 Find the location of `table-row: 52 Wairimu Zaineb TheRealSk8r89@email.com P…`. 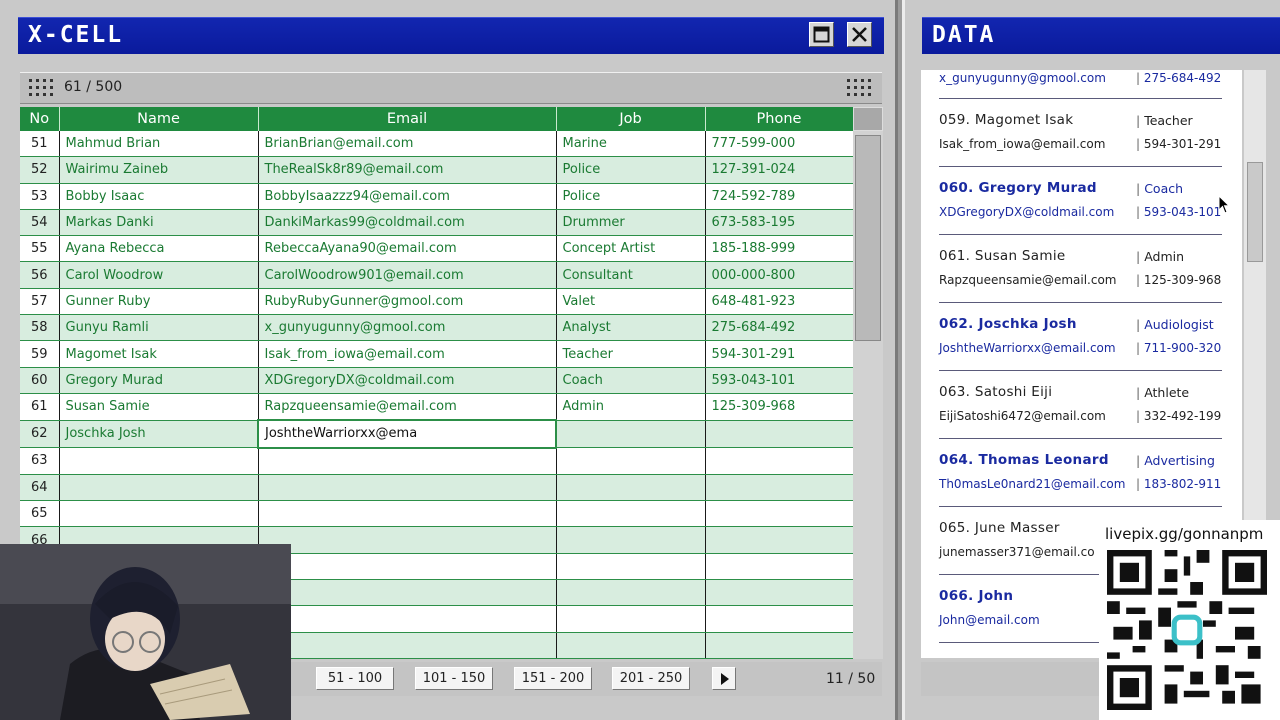

table-row: 52 Wairimu Zaineb TheRealSk8r89@email.com P… is located at coordinates (437, 170).